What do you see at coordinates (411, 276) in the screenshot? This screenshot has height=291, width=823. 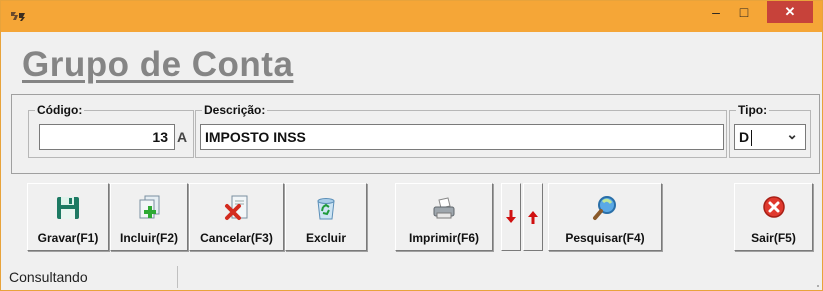 I see `status-bar: Consultando` at bounding box center [411, 276].